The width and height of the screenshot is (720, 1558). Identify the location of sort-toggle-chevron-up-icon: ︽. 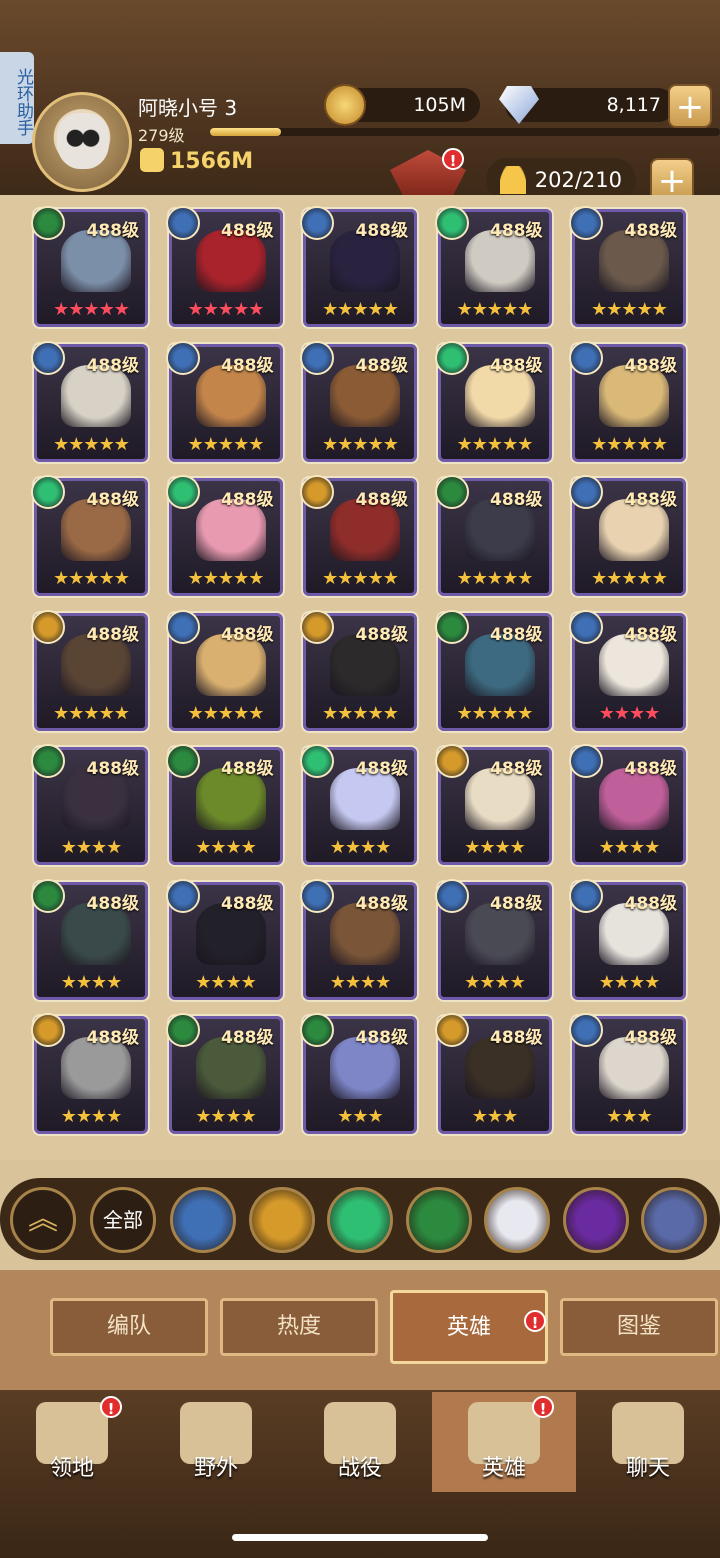
(43, 1220).